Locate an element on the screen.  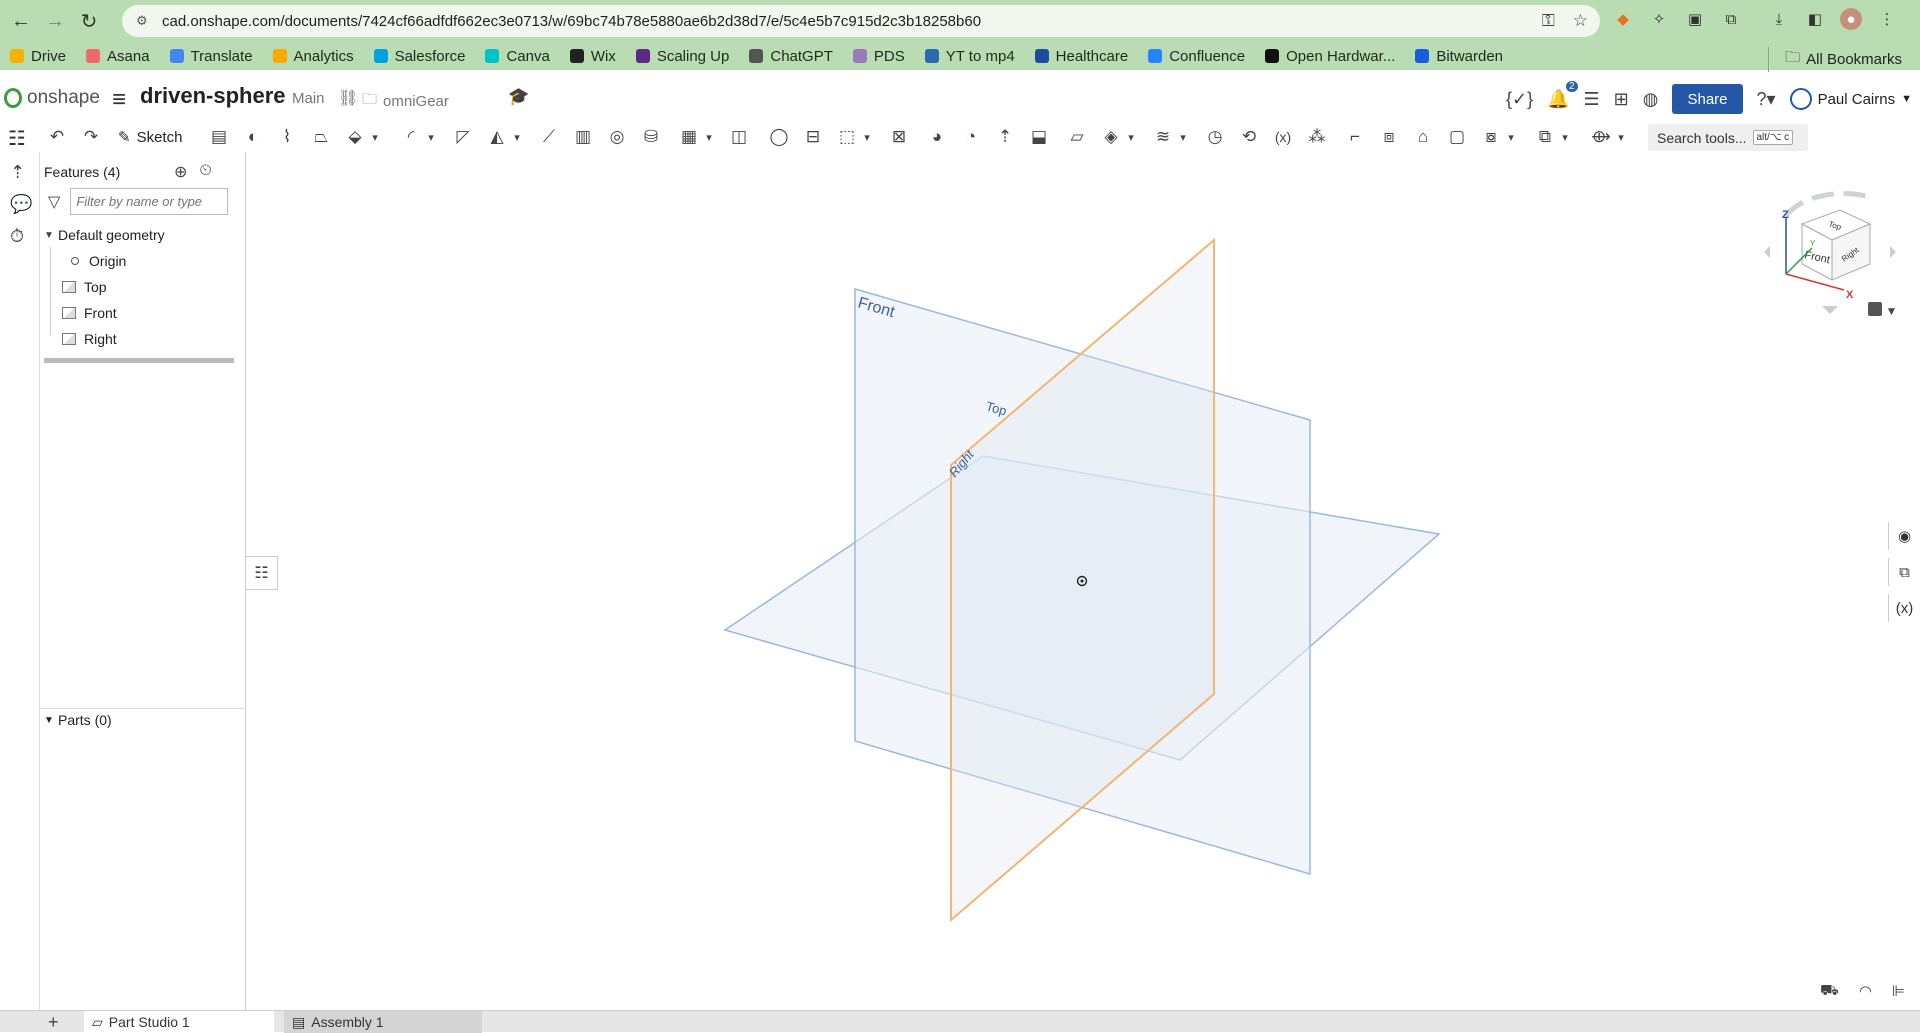
loft-icon: ⏢ is located at coordinates (321, 137).